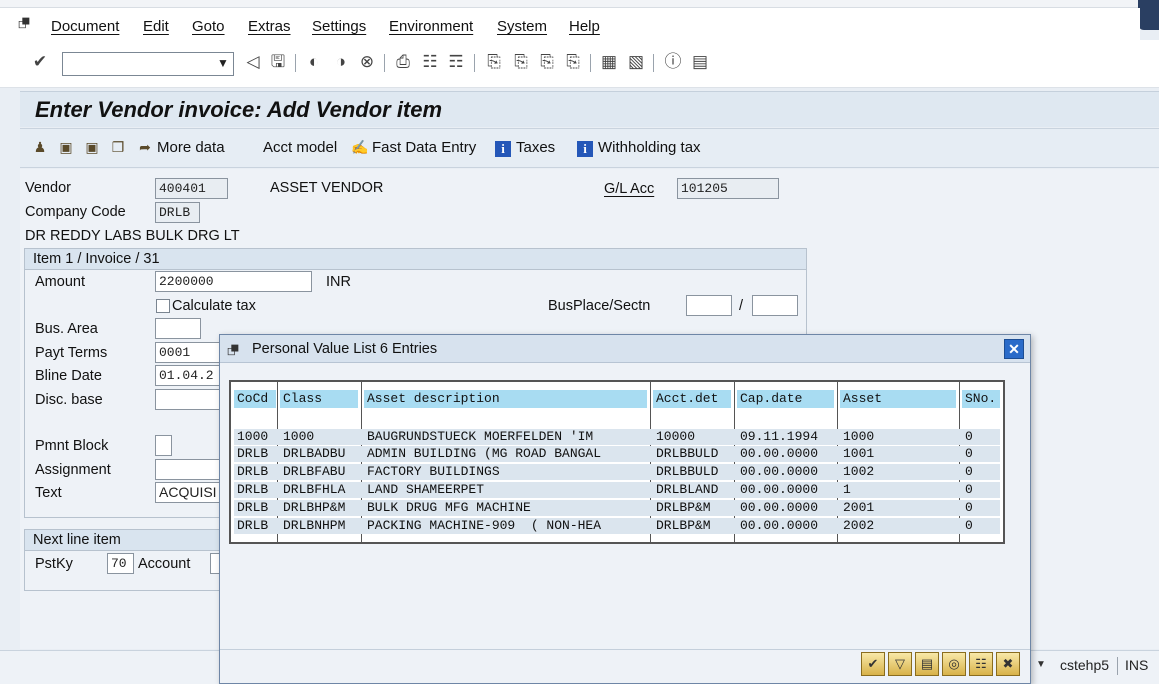 Image resolution: width=1159 pixels, height=684 pixels. I want to click on vendor-label: Vendor, so click(48, 188).